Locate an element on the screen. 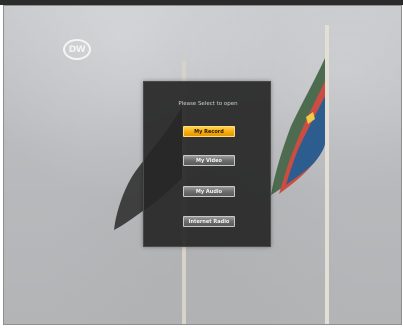 The height and width of the screenshot is (328, 403). internet-radio-button: Internet Radio is located at coordinates (209, 221).